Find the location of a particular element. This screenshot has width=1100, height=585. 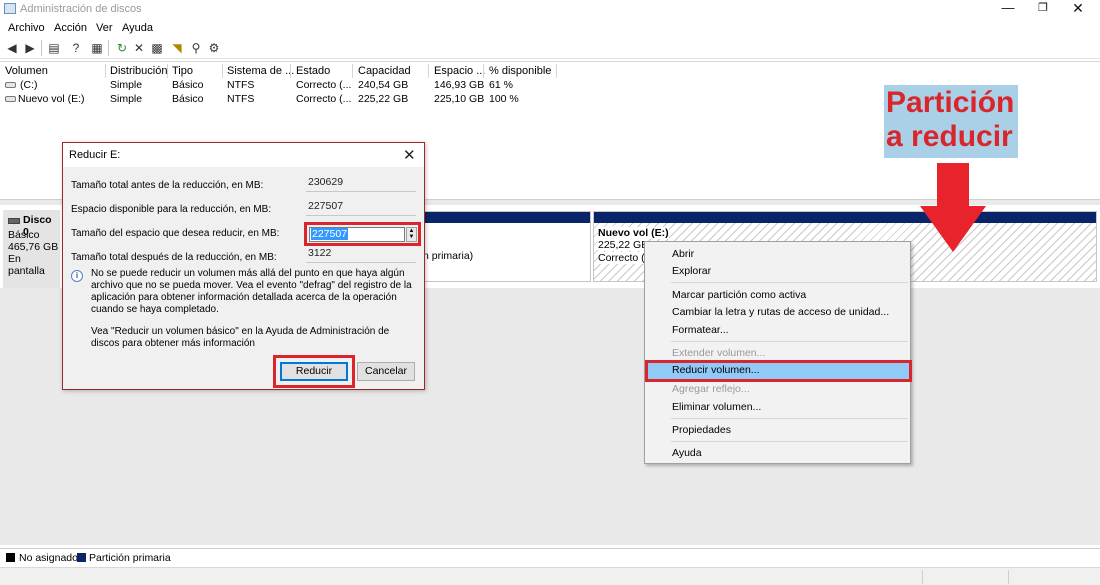

menu-item-ayuda: Ayuda is located at coordinates (687, 453).